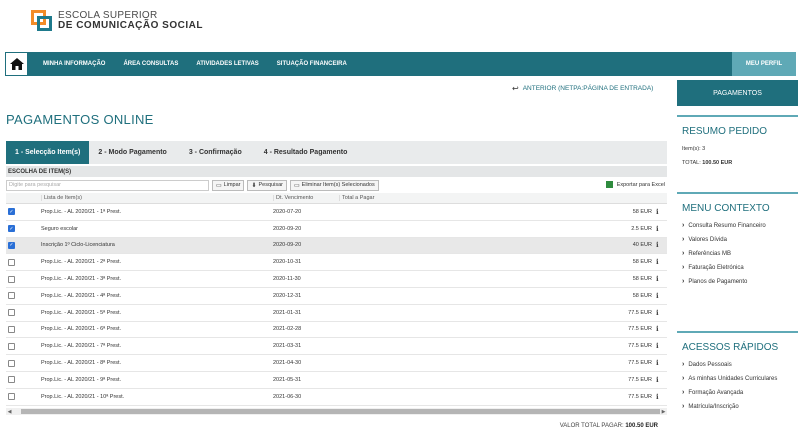 The image size is (798, 437). I want to click on back-arrow-icon: ↩, so click(515, 88).